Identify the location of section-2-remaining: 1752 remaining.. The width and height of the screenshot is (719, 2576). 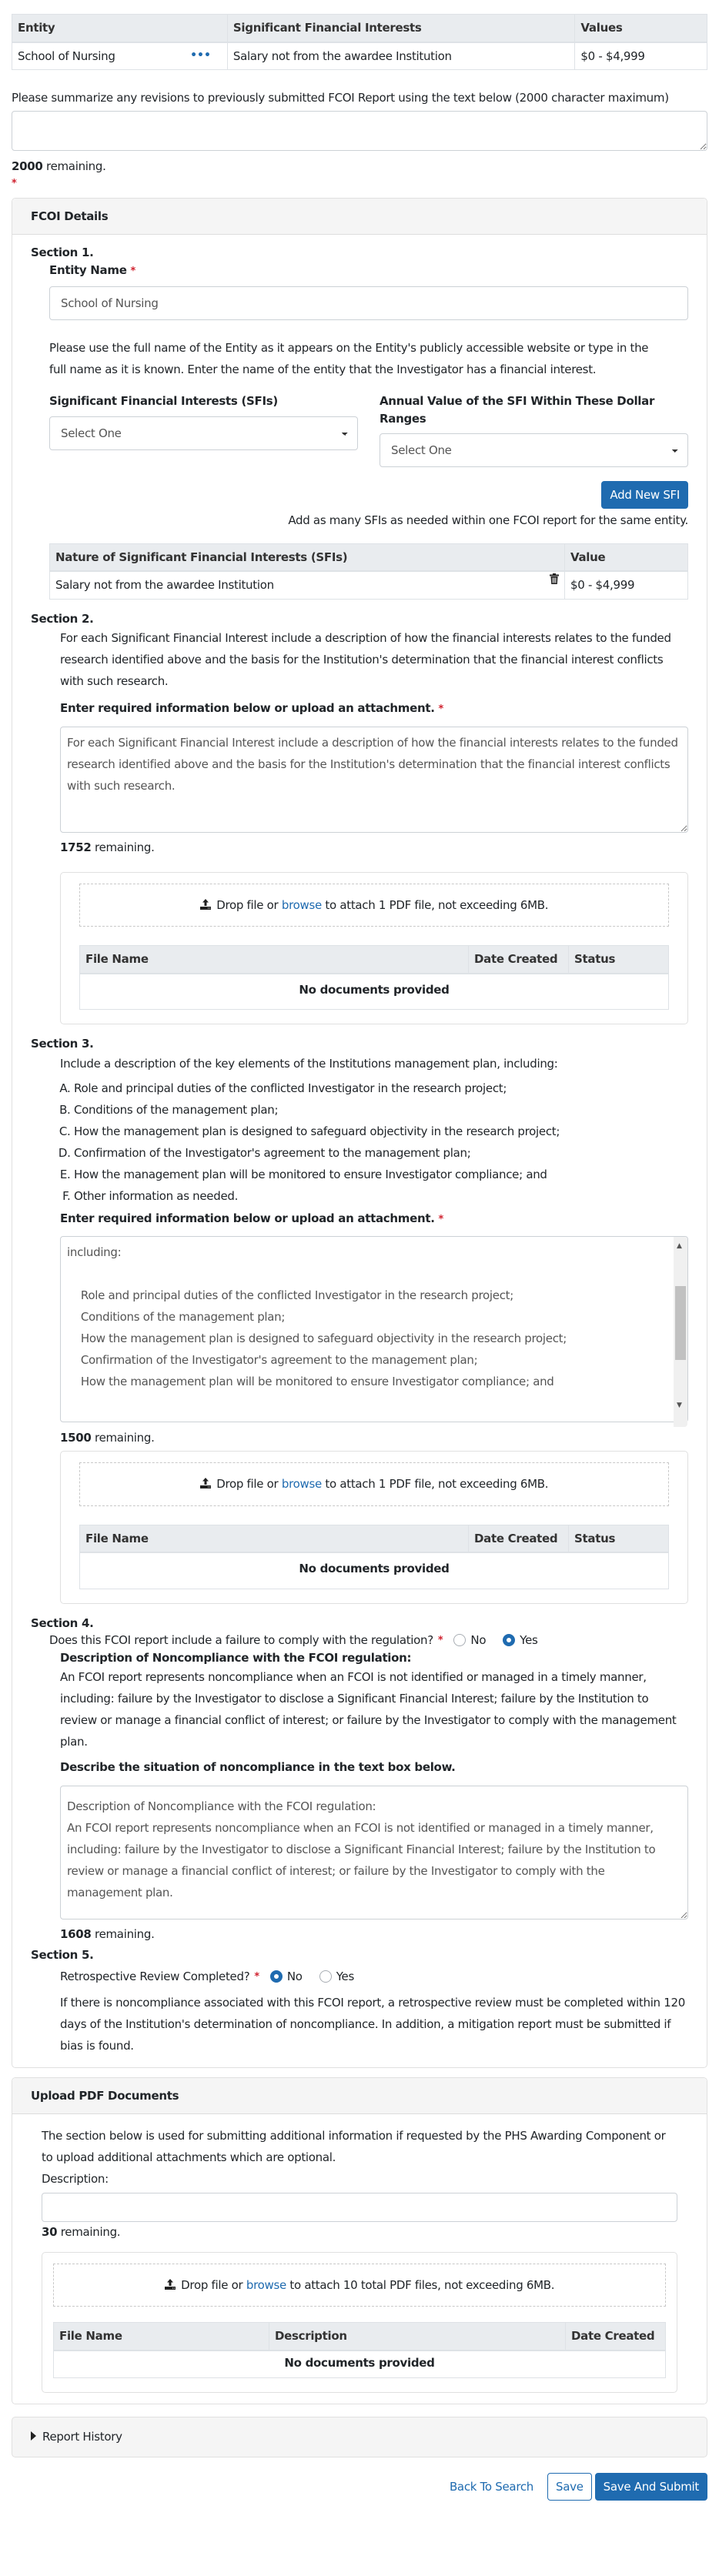
(374, 848).